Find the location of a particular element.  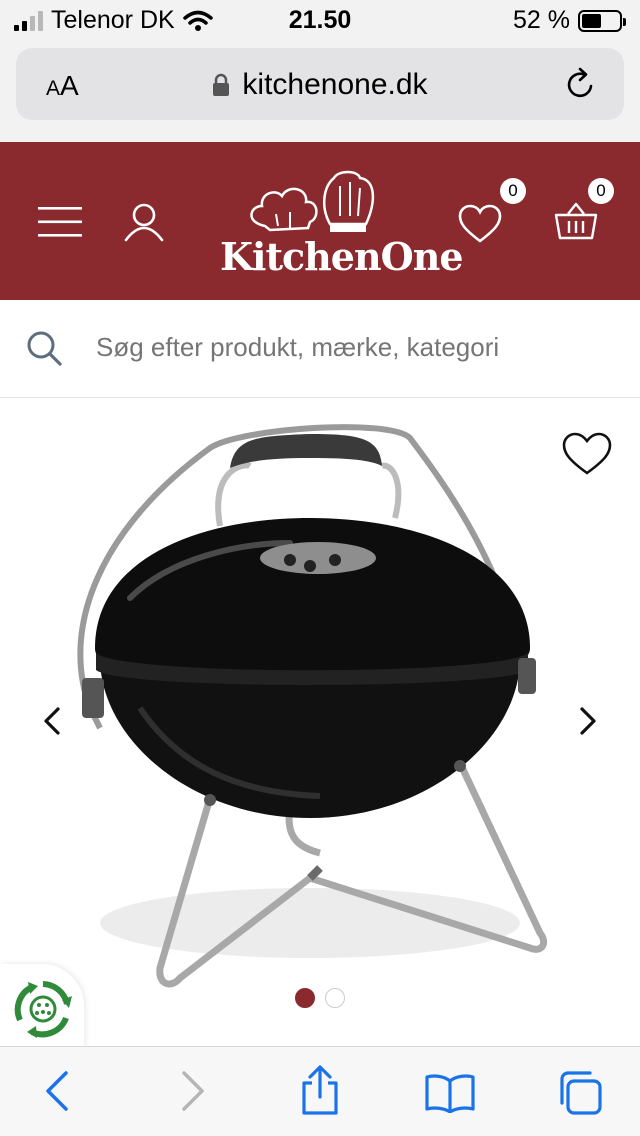

chevron-right-icon is located at coordinates (588, 721).